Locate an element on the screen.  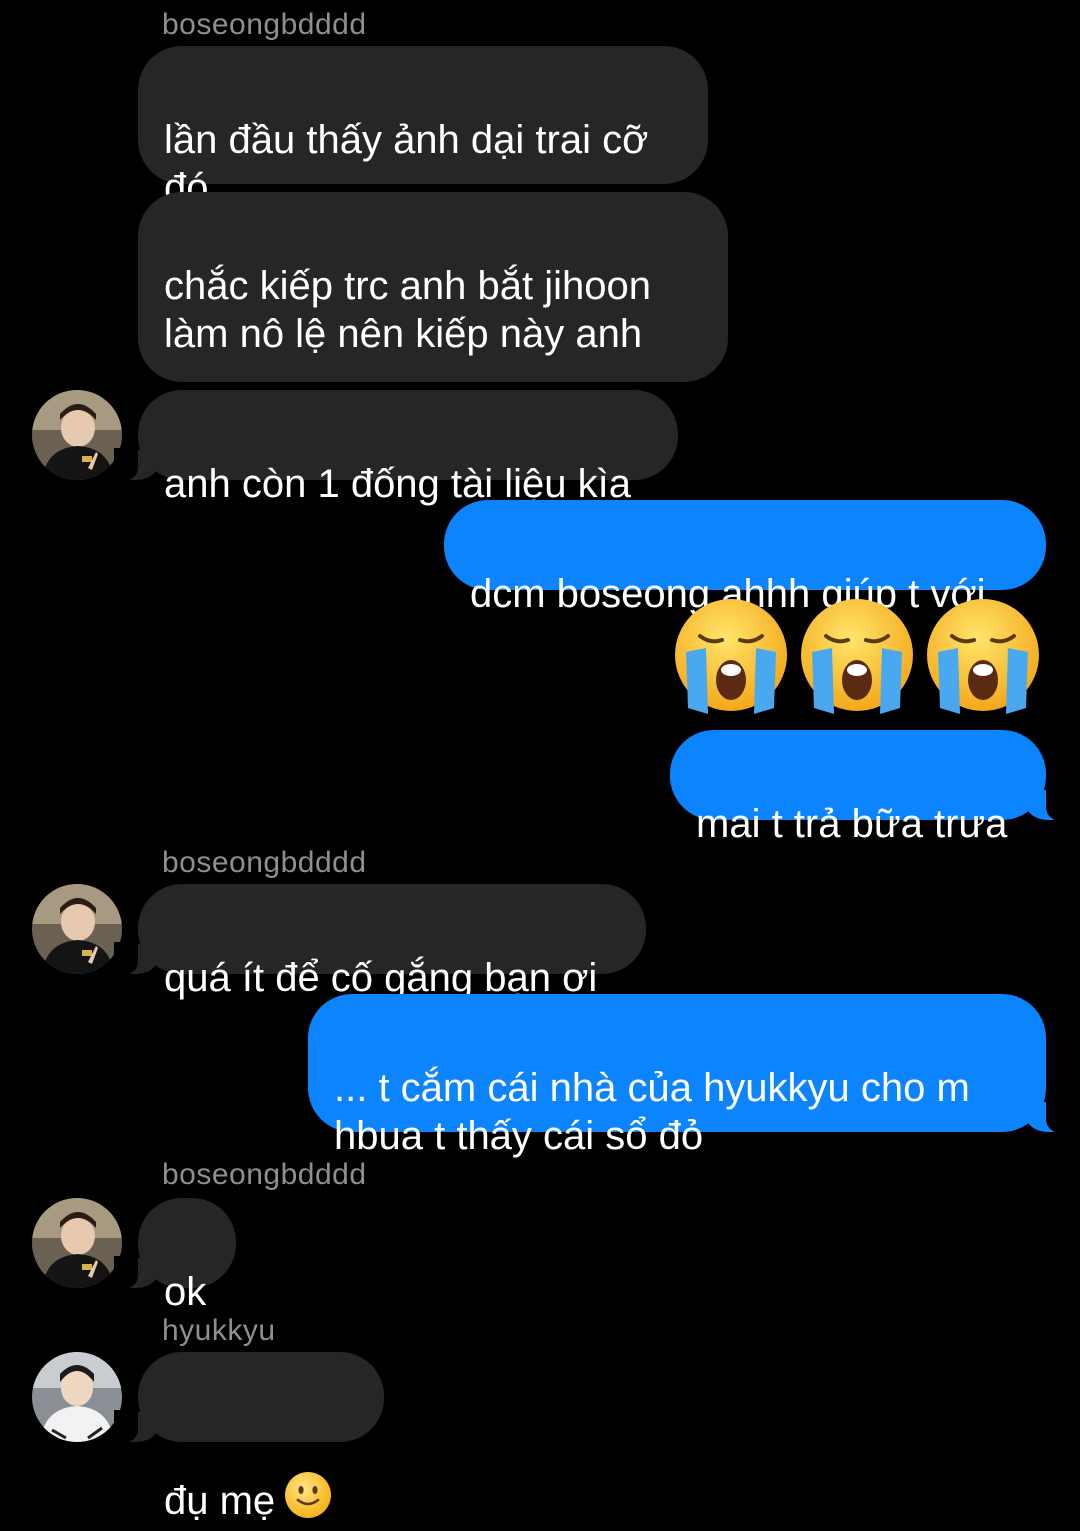
emoji-message is located at coordinates (857, 657).